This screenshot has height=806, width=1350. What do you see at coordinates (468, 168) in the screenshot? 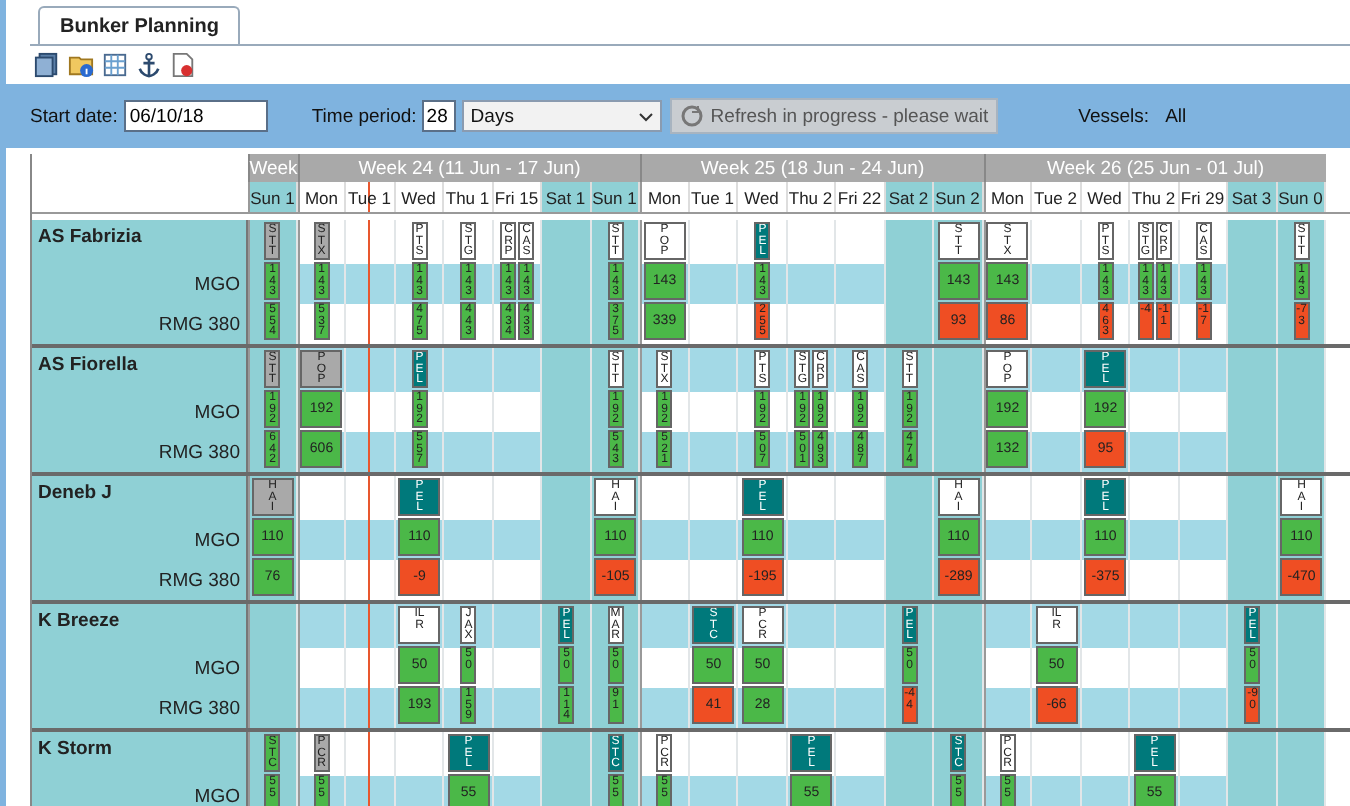
I see `week-header: Week 24 (11 Jun - 17 Jun)` at bounding box center [468, 168].